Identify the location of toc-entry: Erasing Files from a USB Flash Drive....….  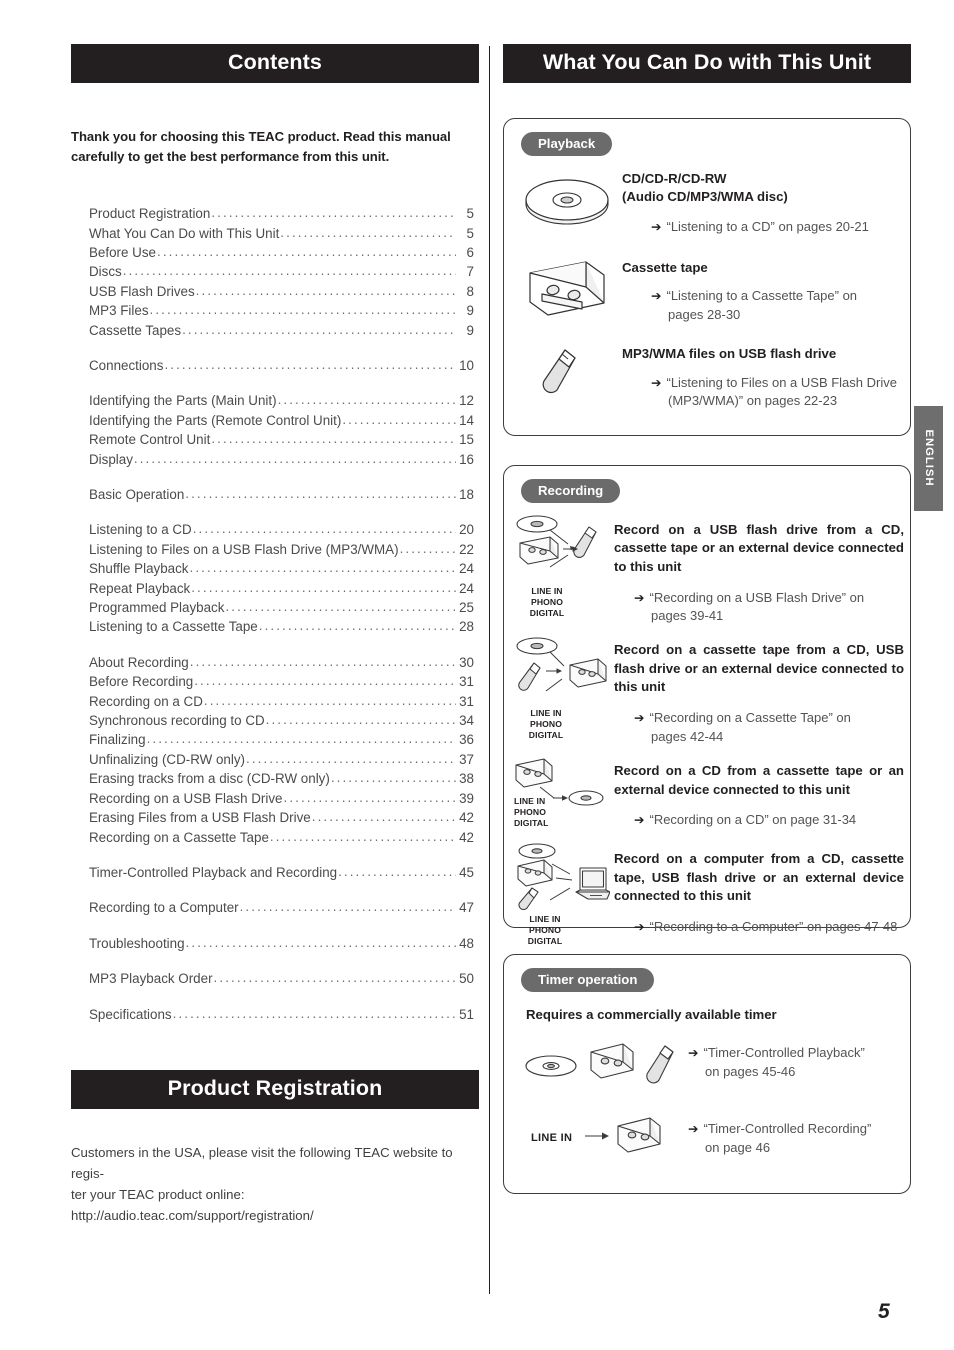
(281, 817).